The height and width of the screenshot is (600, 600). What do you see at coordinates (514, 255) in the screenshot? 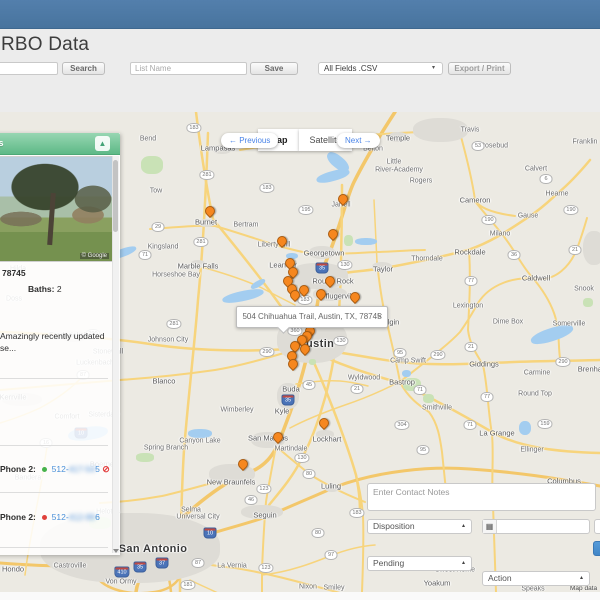
I see `highway-shield: 36` at bounding box center [514, 255].